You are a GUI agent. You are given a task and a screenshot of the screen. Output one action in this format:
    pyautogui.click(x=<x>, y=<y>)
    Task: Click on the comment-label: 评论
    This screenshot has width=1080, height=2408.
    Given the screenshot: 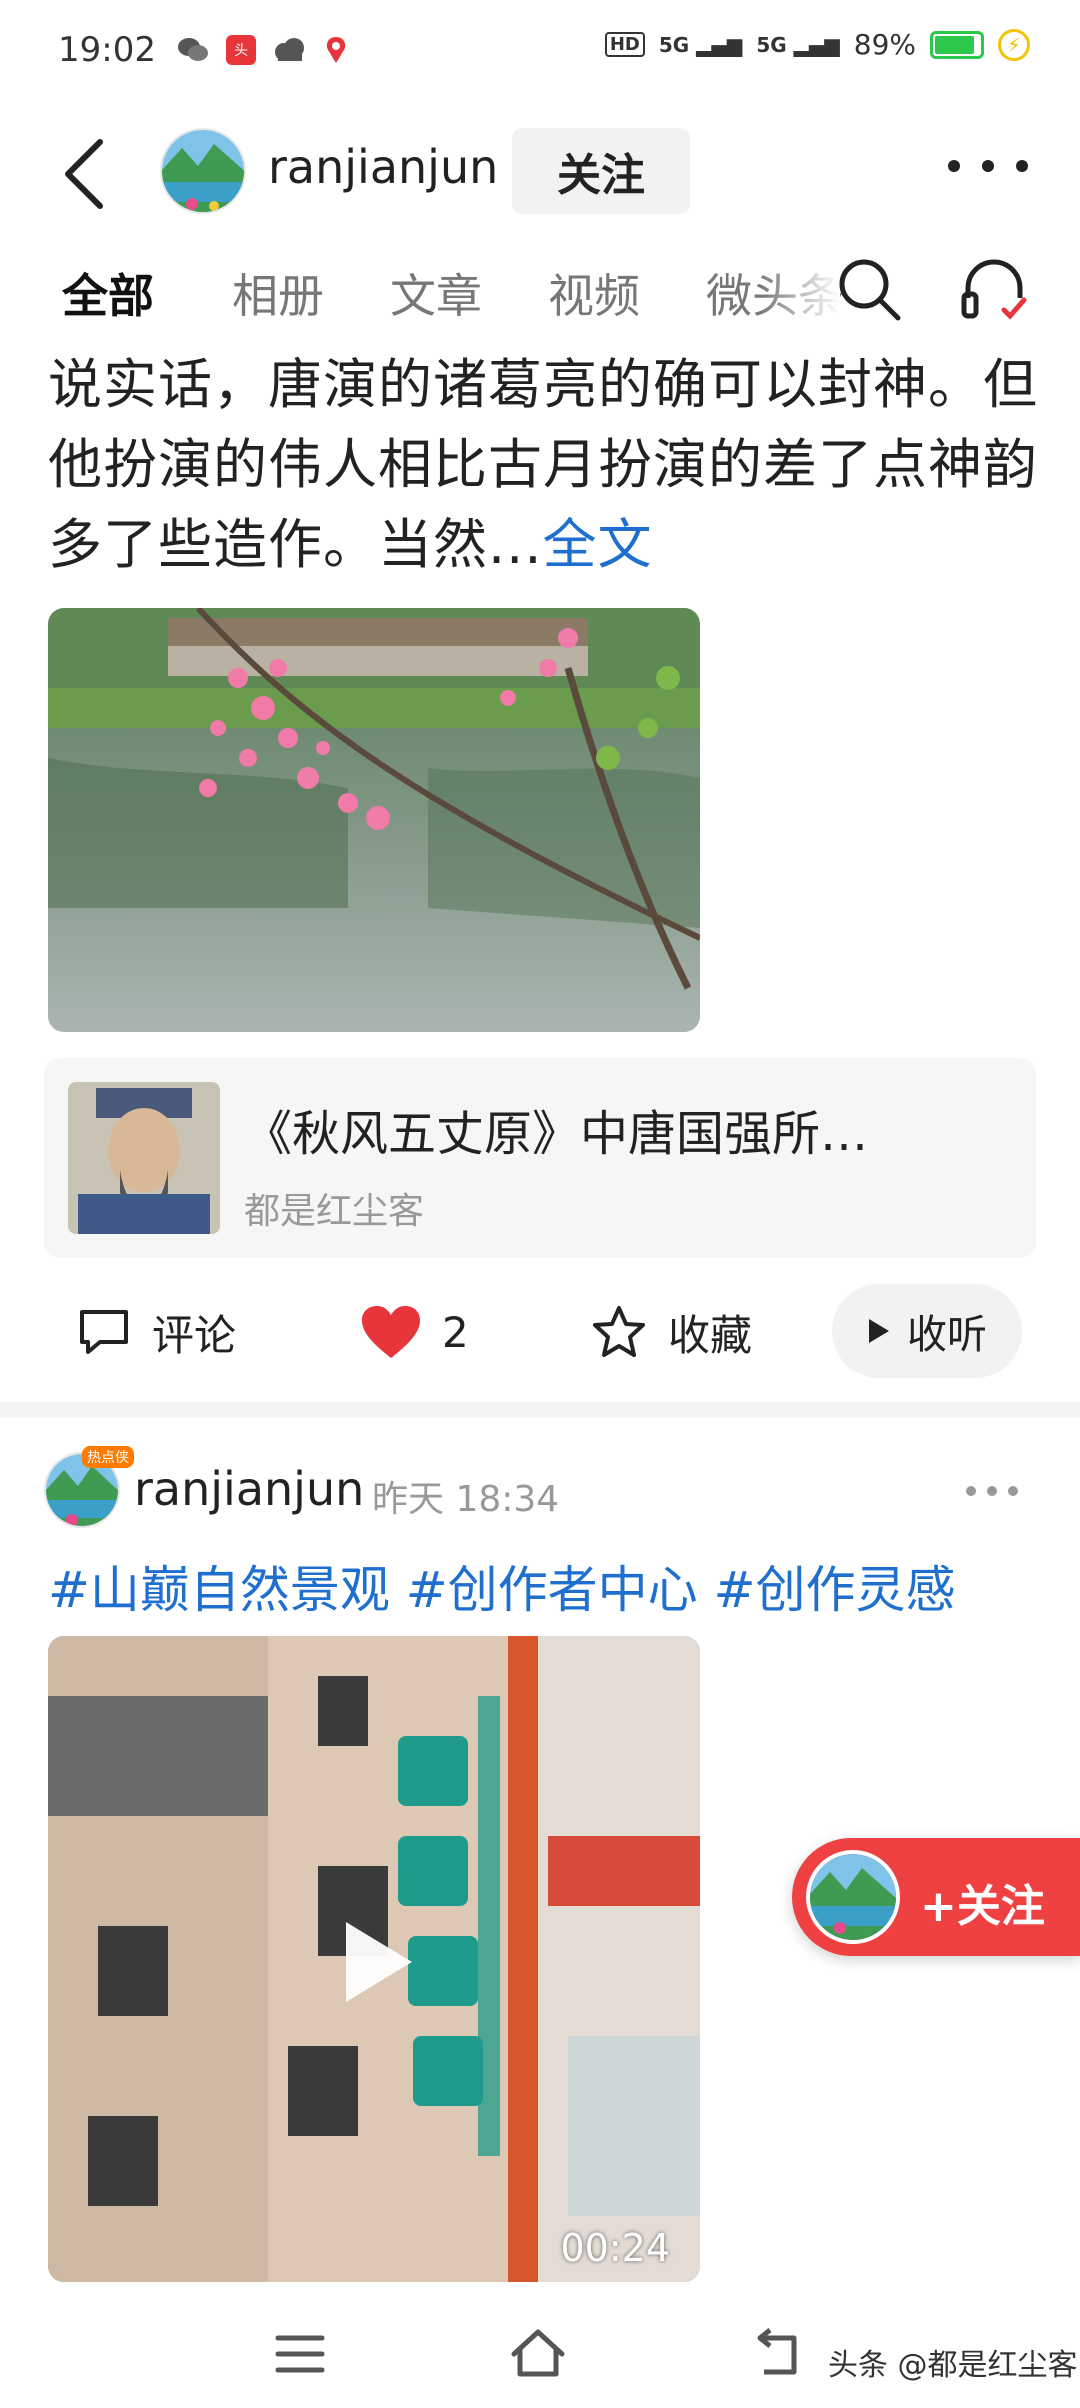 What is the action you would take?
    pyautogui.click(x=194, y=1335)
    